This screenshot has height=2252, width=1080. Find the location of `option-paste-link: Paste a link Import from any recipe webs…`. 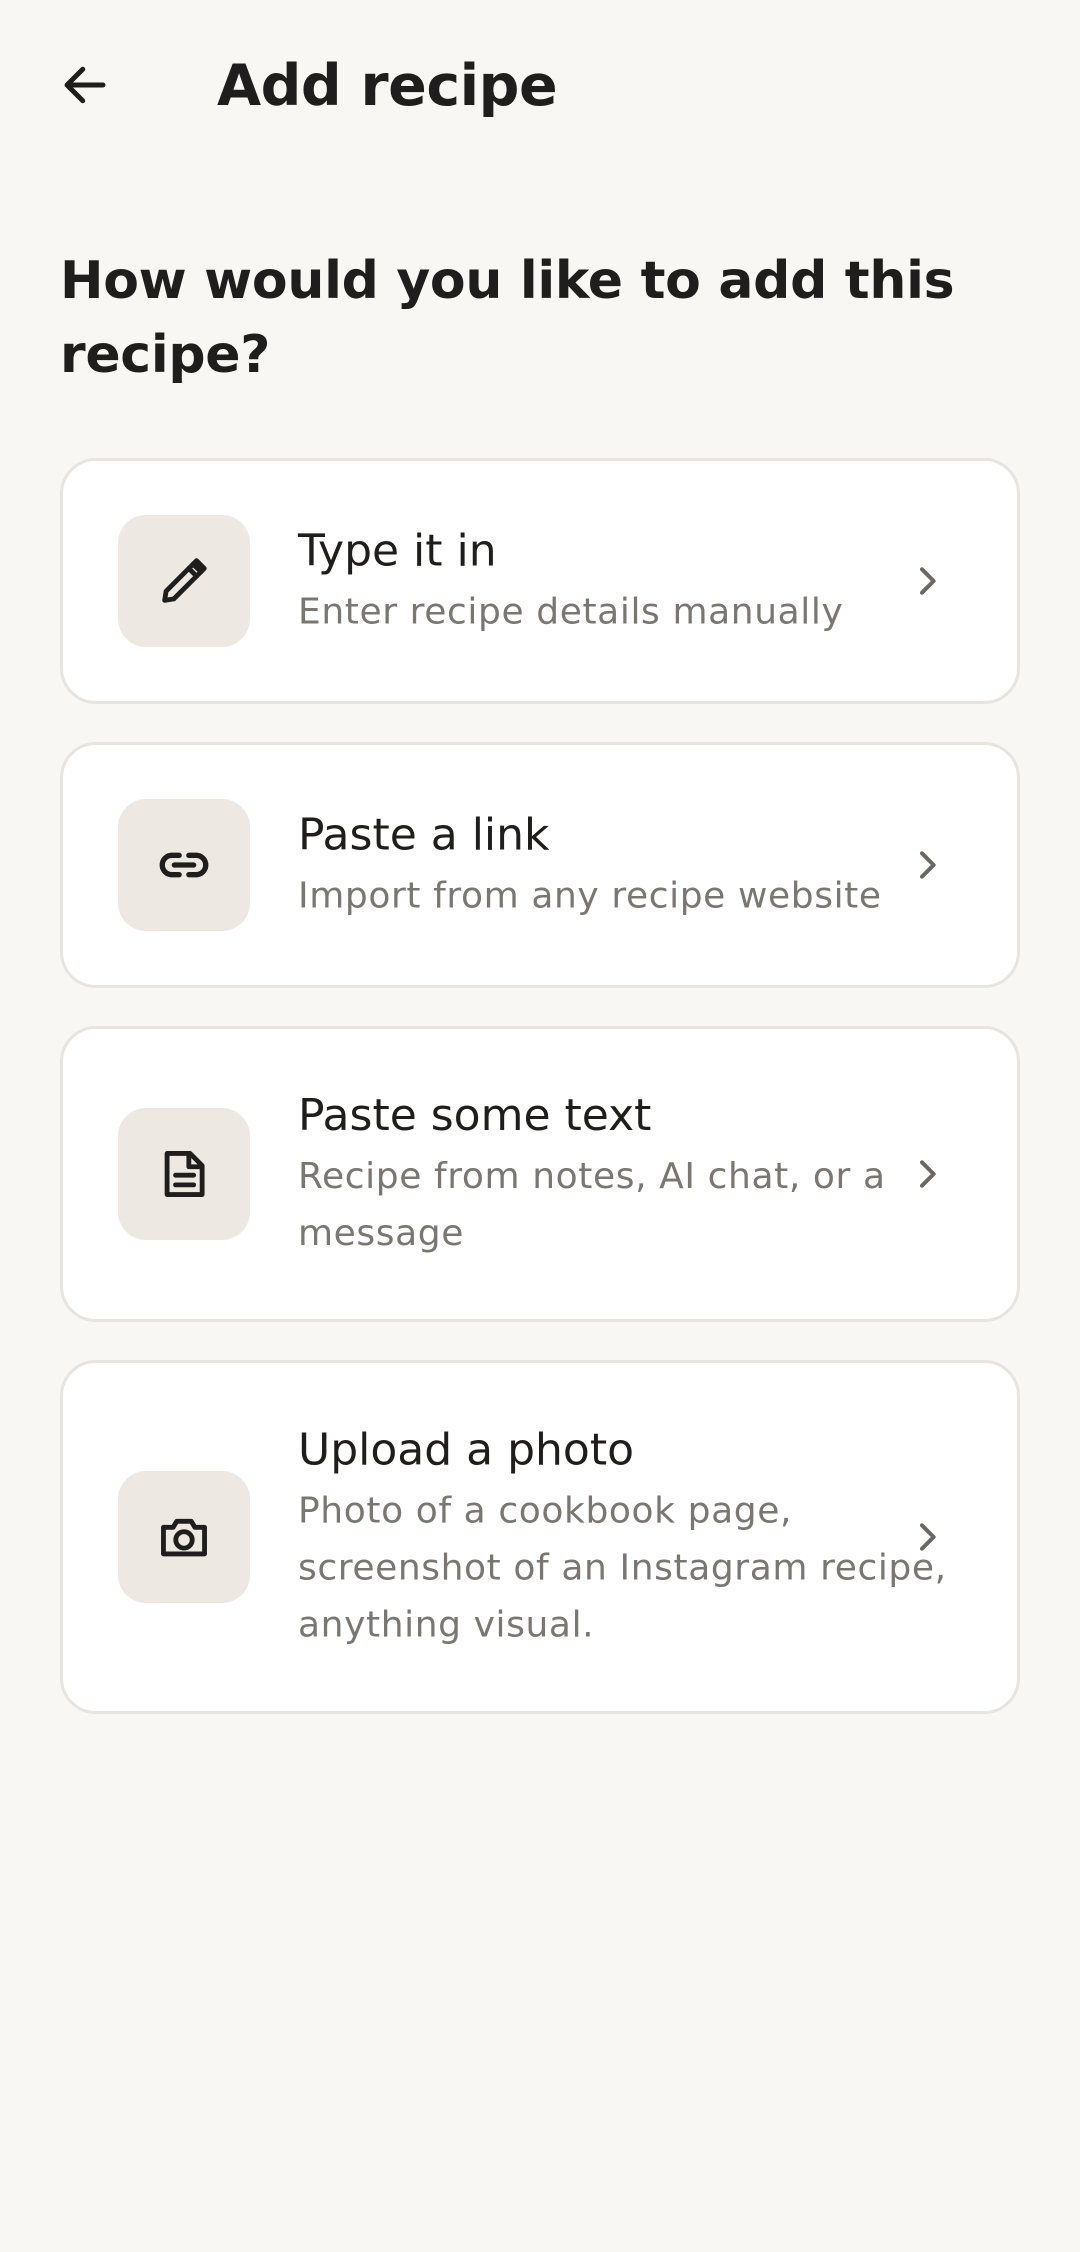

option-paste-link: Paste a link Import from any recipe webs… is located at coordinates (540, 865).